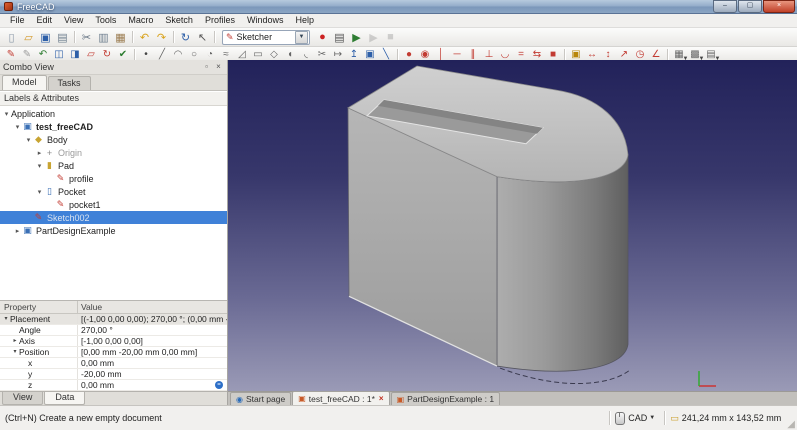 This screenshot has height=430, width=797. I want to click on menu-sketch: Sketch, so click(179, 20).